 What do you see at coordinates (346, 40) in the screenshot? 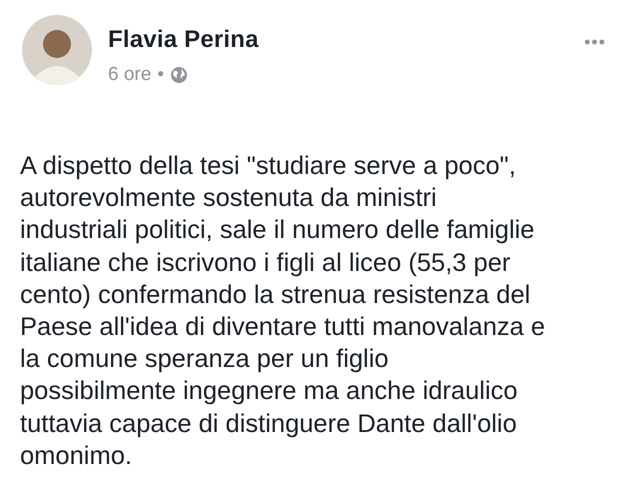
I see `author-name: Flavia Perina` at bounding box center [346, 40].